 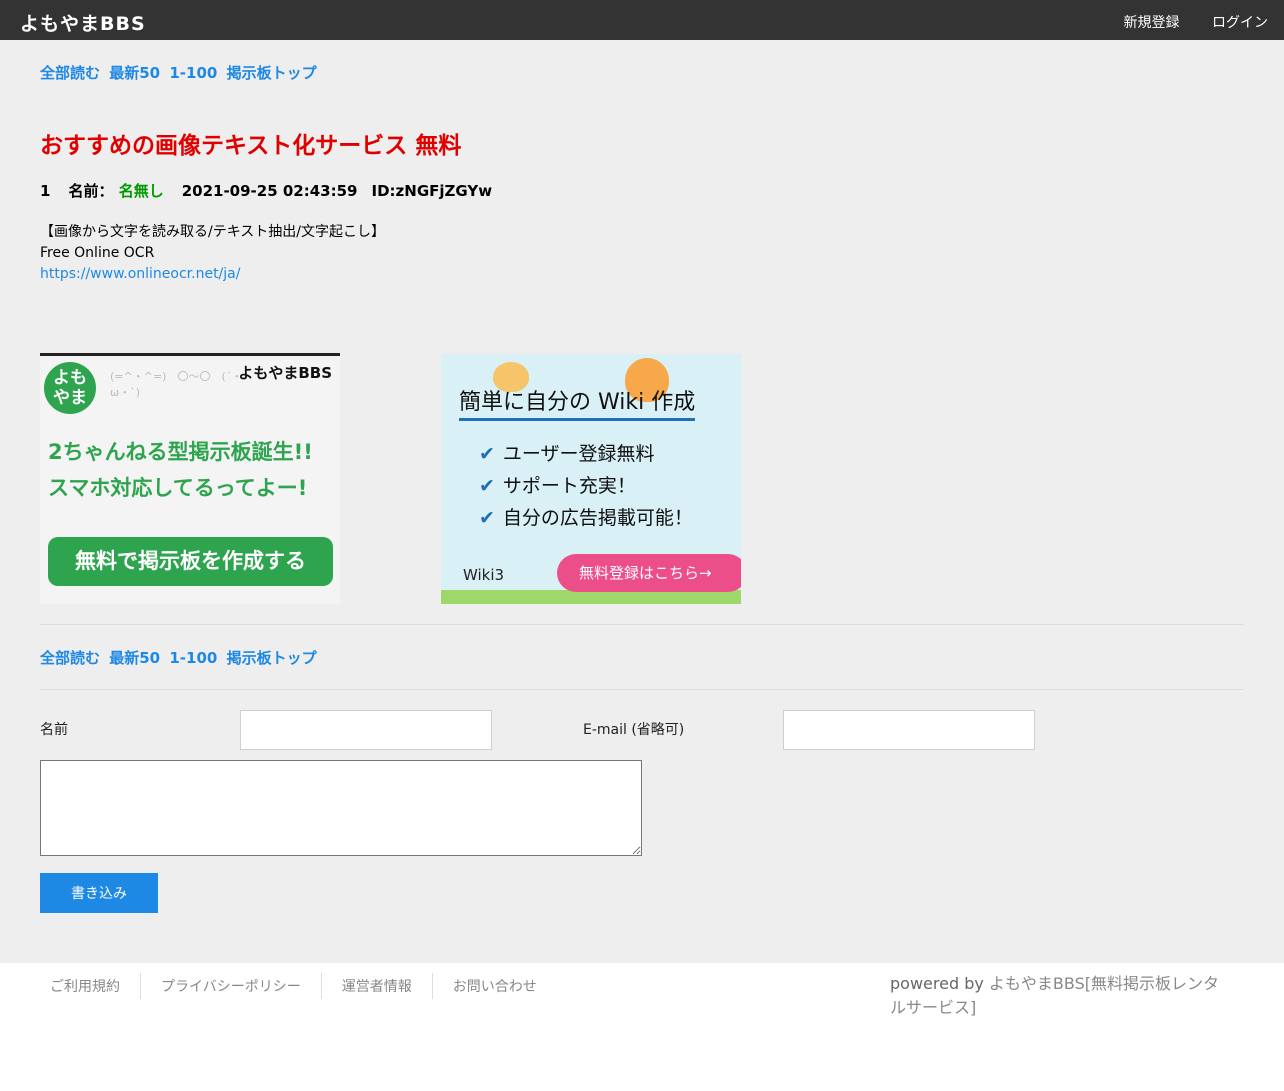 What do you see at coordinates (176, 384) in the screenshot?
I see `doodle-decoration: (=^・^=) 〇〜〇 (´・ω・`)` at bounding box center [176, 384].